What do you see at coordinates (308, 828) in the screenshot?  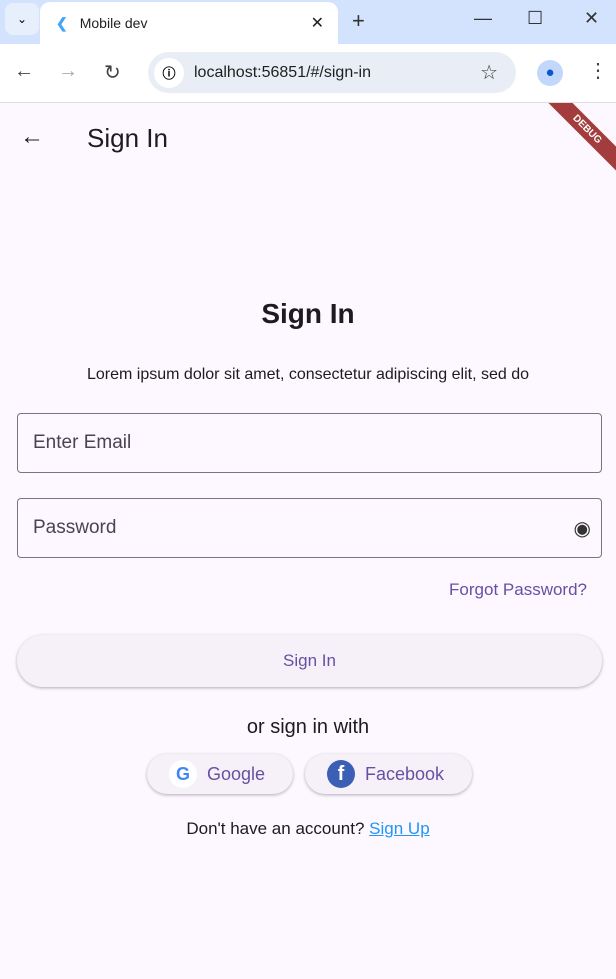 I see `signup-prompt: Don't have an account? Sign Up` at bounding box center [308, 828].